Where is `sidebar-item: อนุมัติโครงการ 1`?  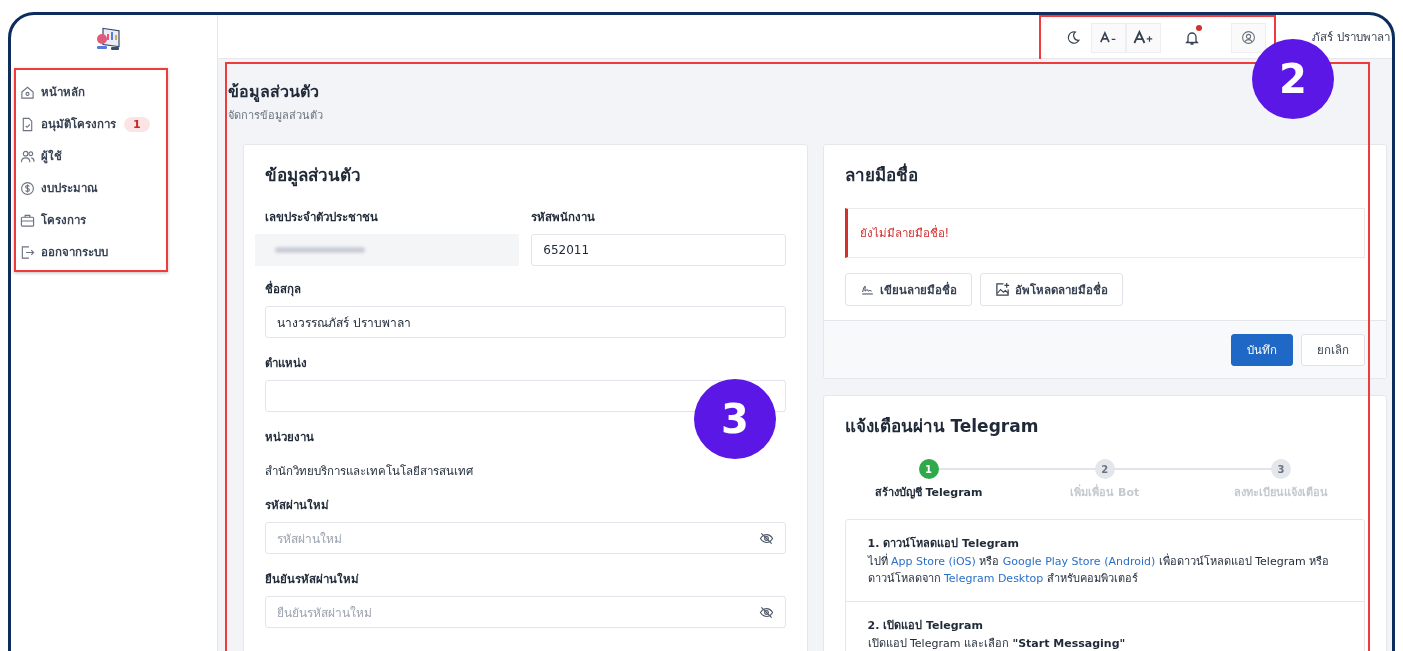
sidebar-item: อนุมัติโครงการ 1 is located at coordinates (93, 124).